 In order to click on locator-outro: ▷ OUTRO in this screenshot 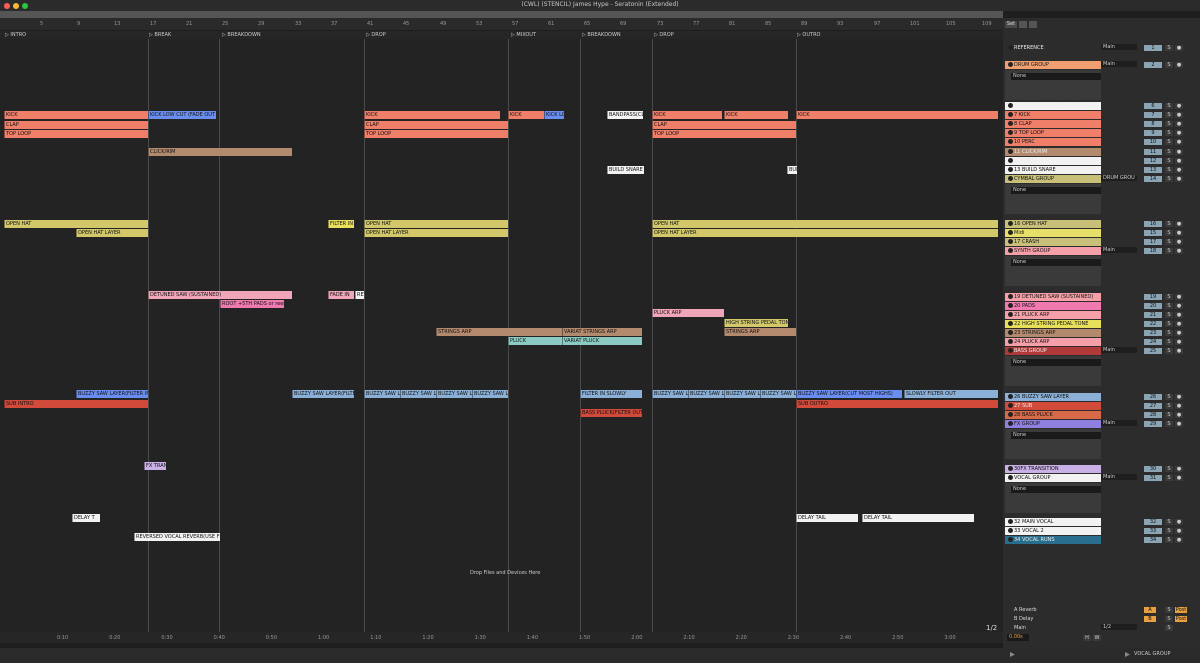, I will do `click(809, 35)`.